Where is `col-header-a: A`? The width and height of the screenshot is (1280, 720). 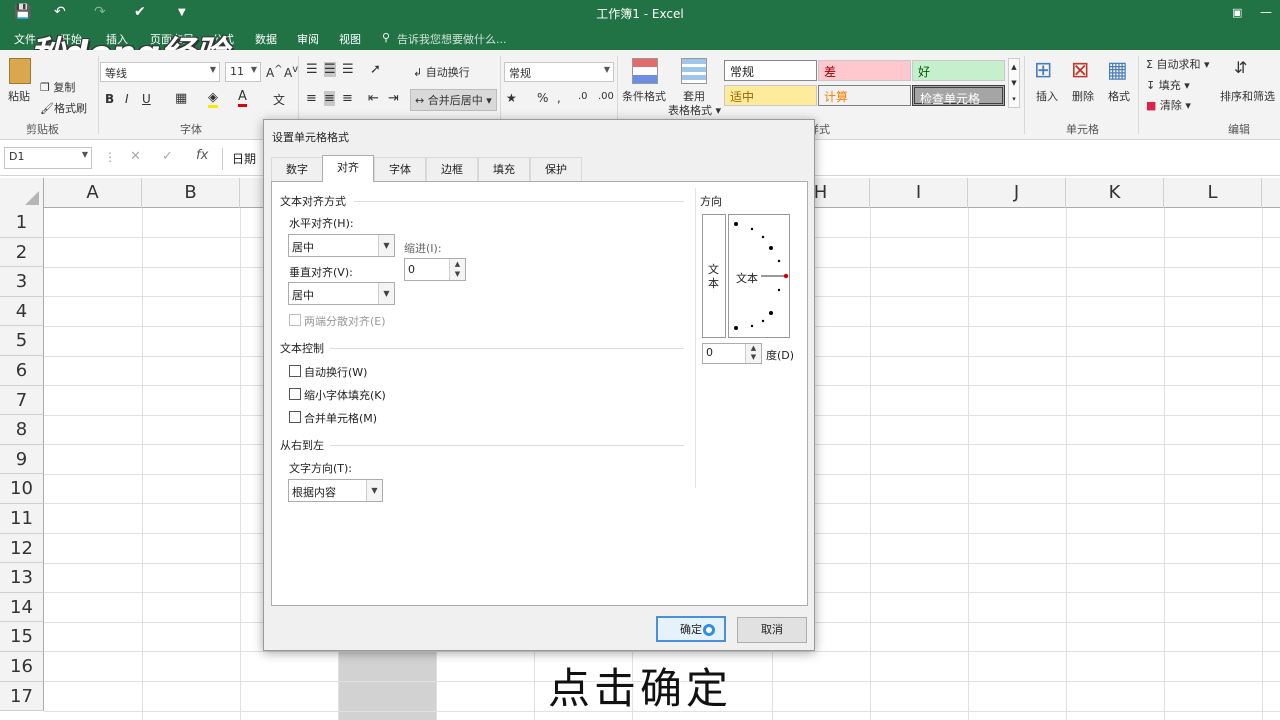
col-header-a: A is located at coordinates (93, 193).